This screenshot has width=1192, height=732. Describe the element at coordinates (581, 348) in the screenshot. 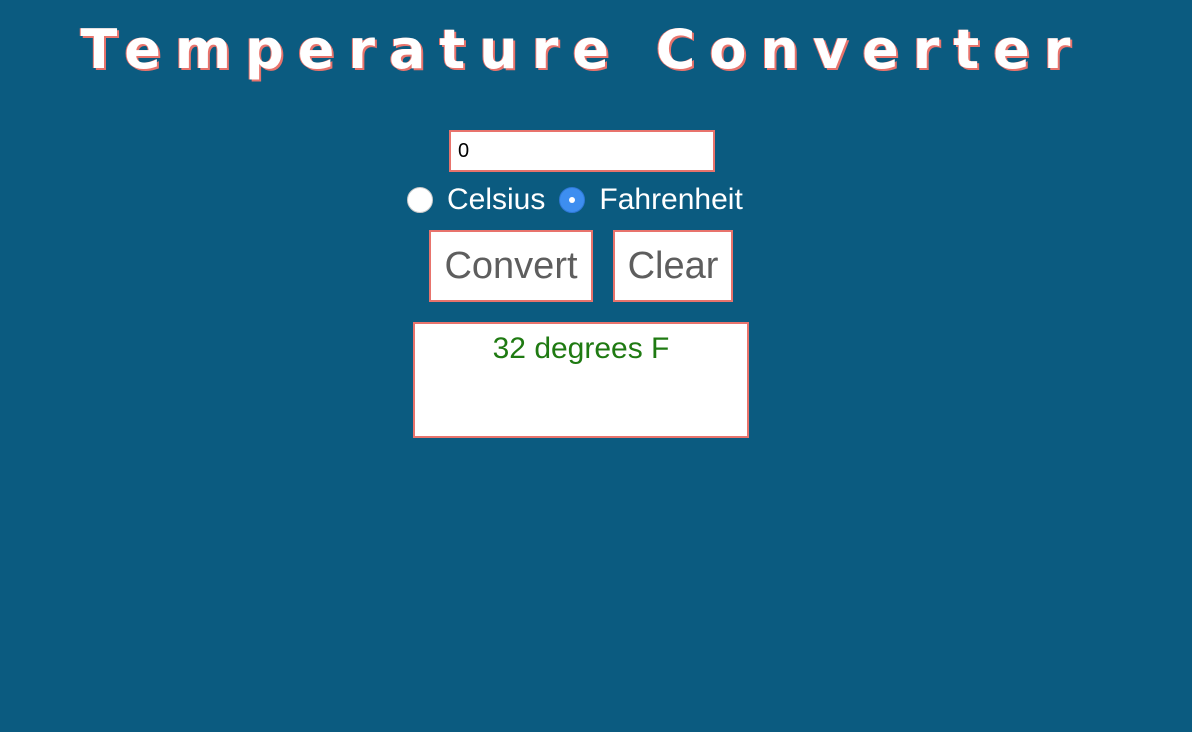

I see `result-text: 32 degrees F` at that location.